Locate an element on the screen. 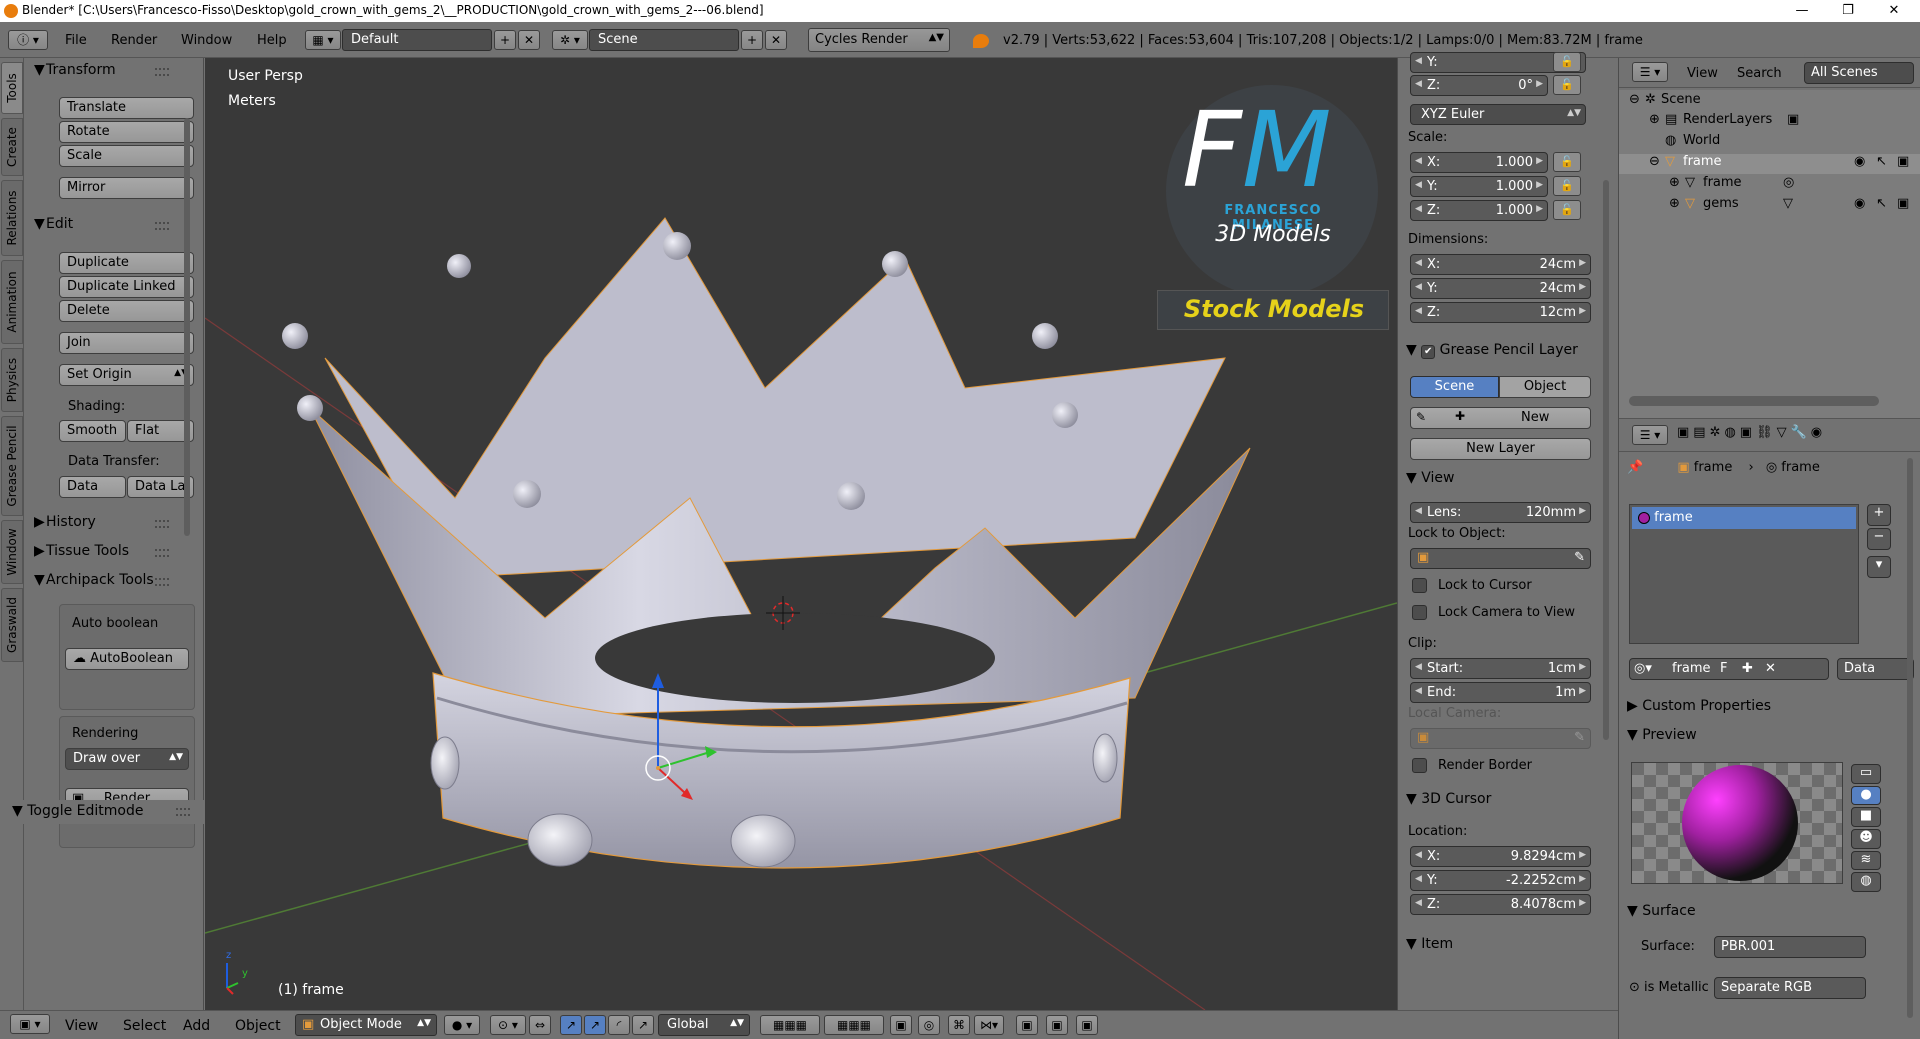  menu-add: Add is located at coordinates (196, 1026).